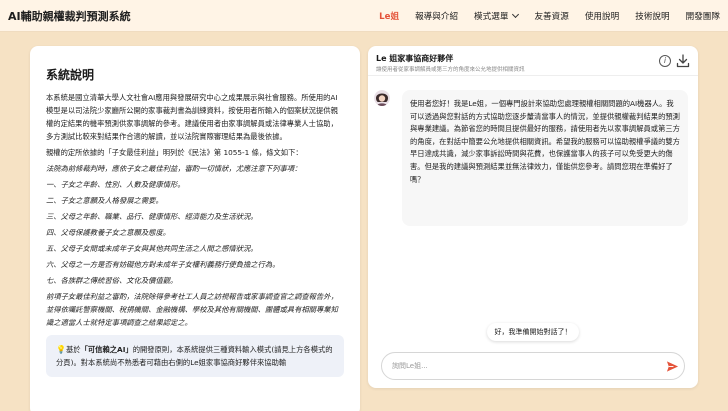 The image size is (728, 411). What do you see at coordinates (533, 332) in the screenshot?
I see `user-message: 好，我準備開始對話了！` at bounding box center [533, 332].